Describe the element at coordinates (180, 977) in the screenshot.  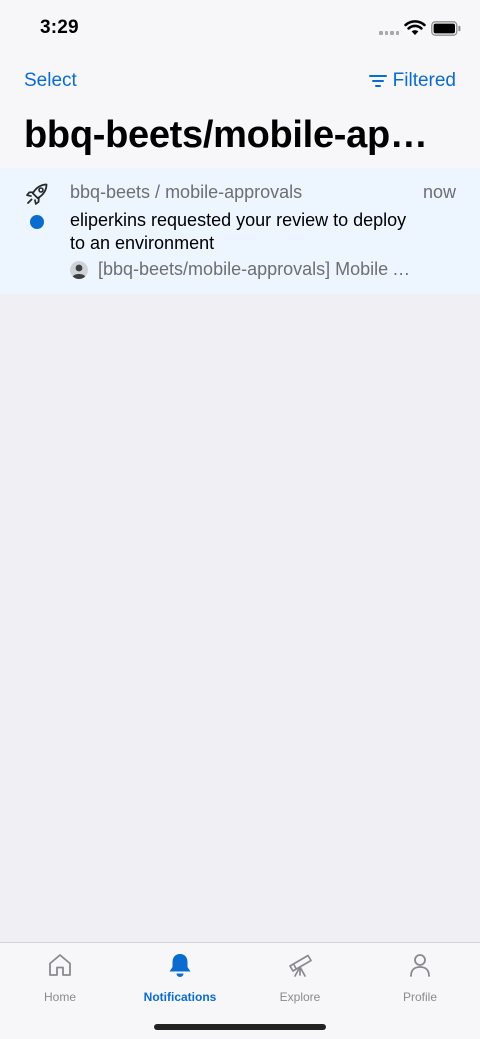
I see `tab-notifications: Notifications` at that location.